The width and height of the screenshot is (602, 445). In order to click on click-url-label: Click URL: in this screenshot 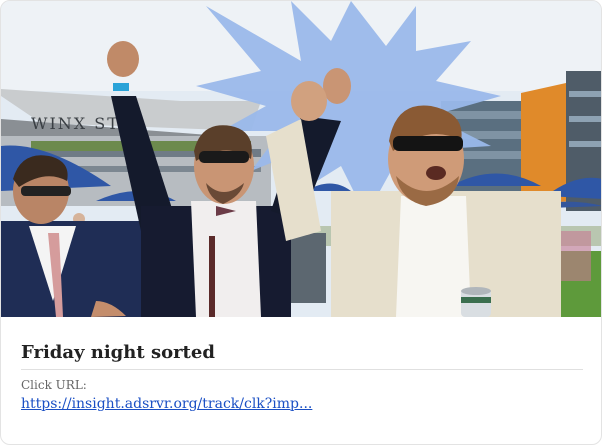, I will do `click(54, 385)`.